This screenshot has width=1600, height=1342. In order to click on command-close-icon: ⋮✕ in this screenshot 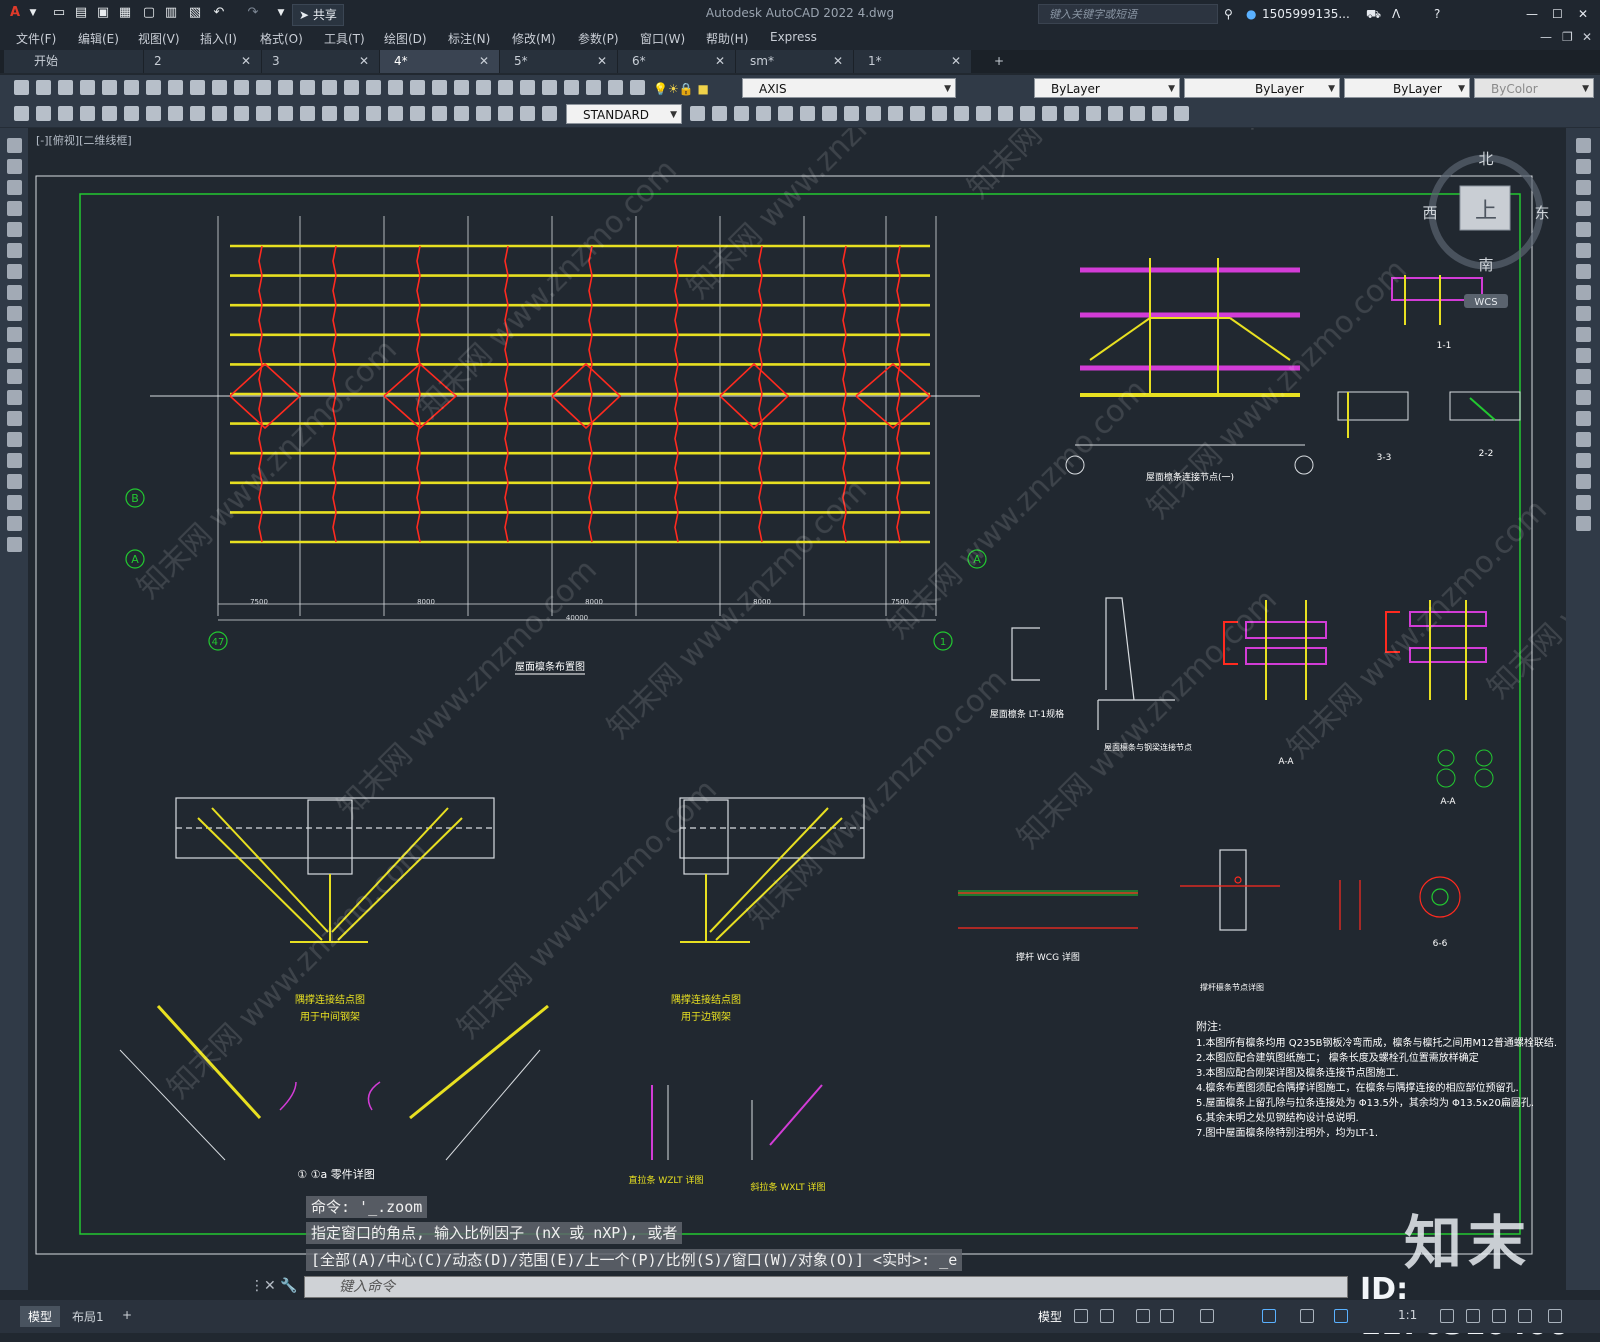, I will do `click(263, 1286)`.